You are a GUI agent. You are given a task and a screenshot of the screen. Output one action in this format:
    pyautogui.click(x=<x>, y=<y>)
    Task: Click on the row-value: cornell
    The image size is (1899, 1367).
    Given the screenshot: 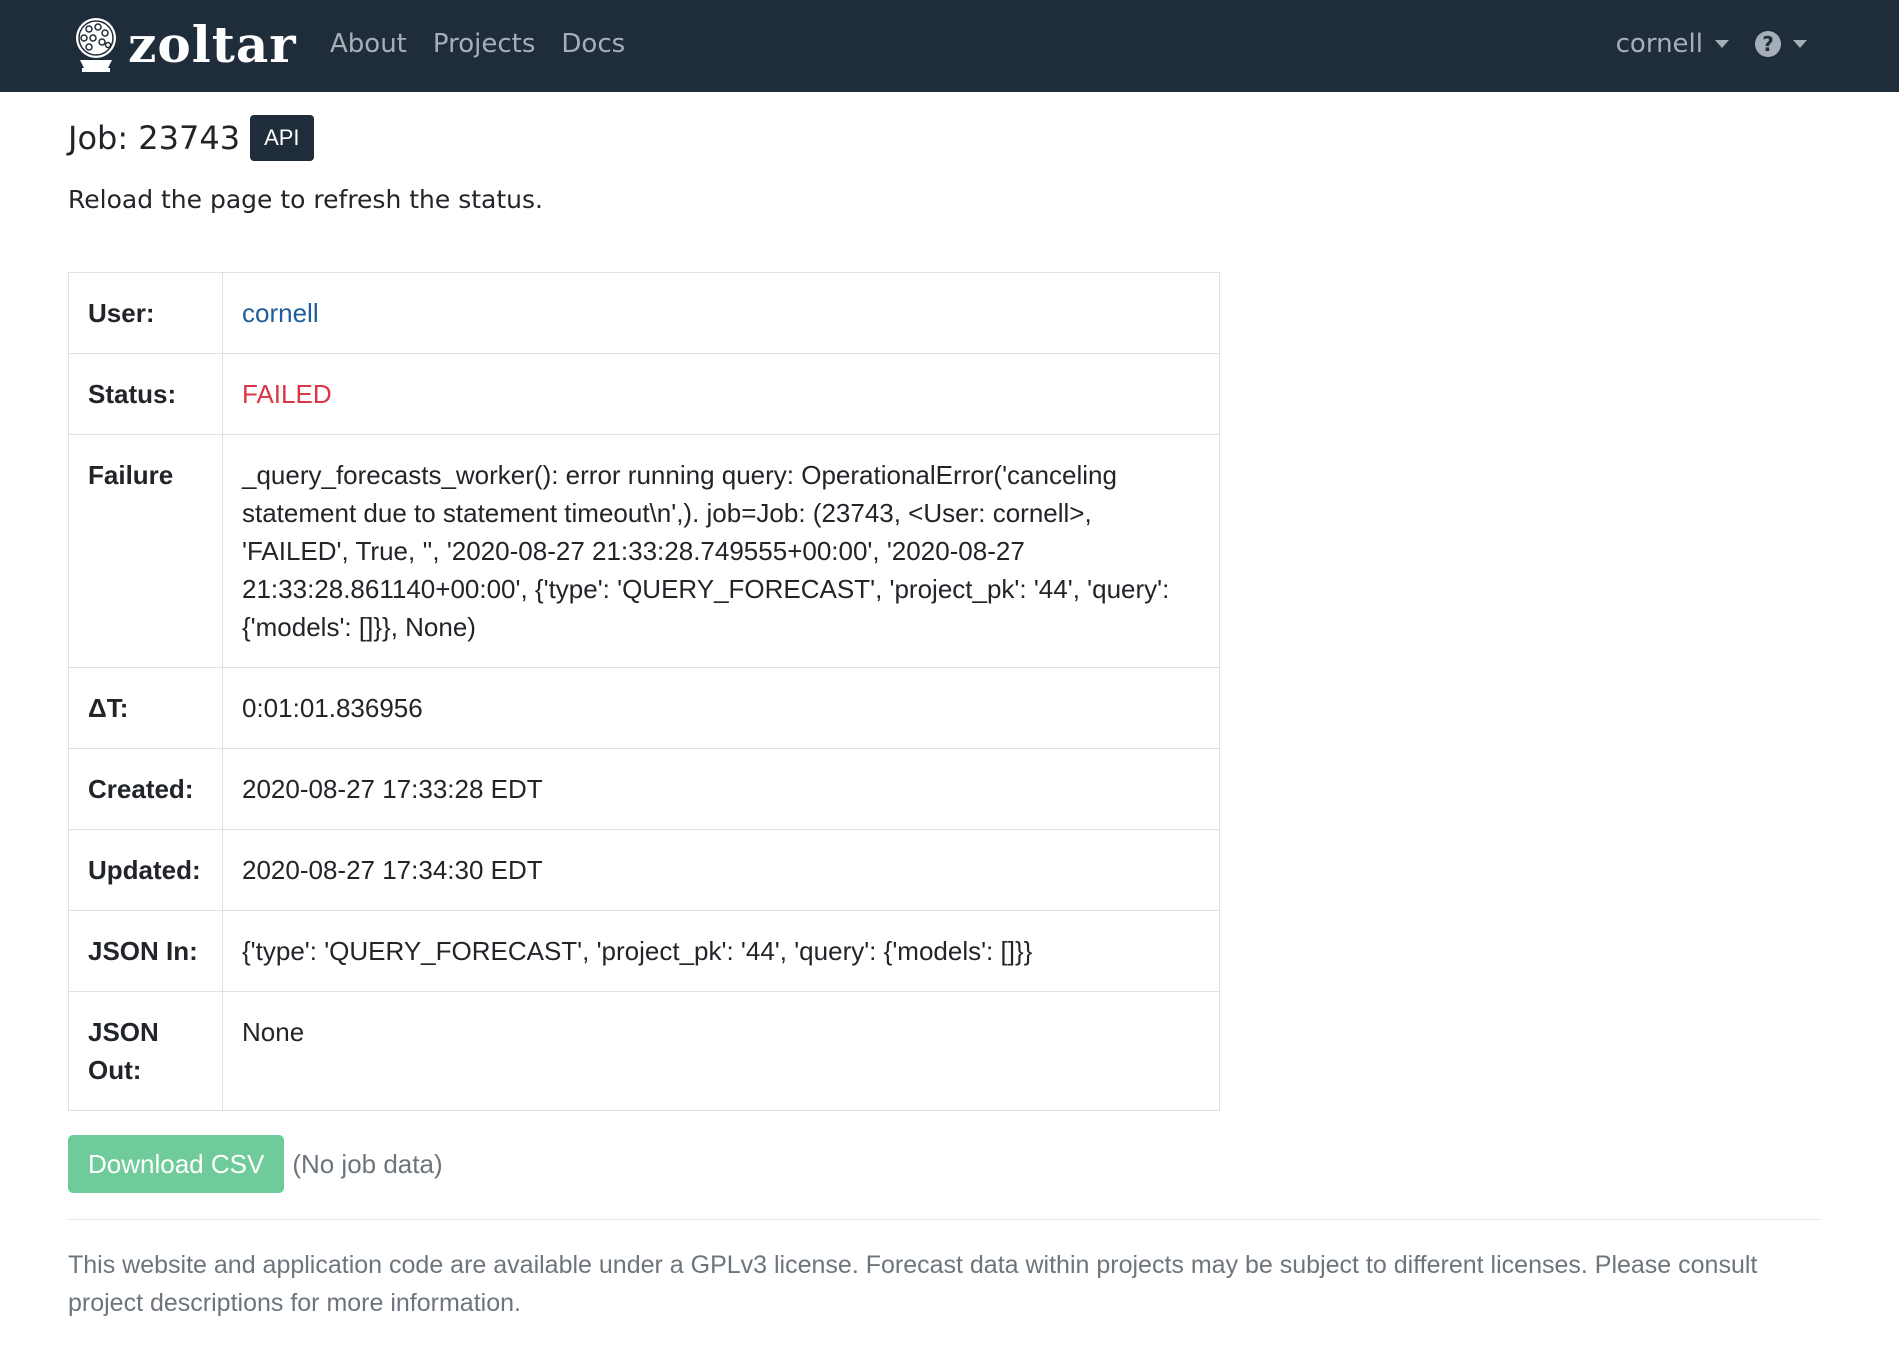 What is the action you would take?
    pyautogui.click(x=721, y=313)
    